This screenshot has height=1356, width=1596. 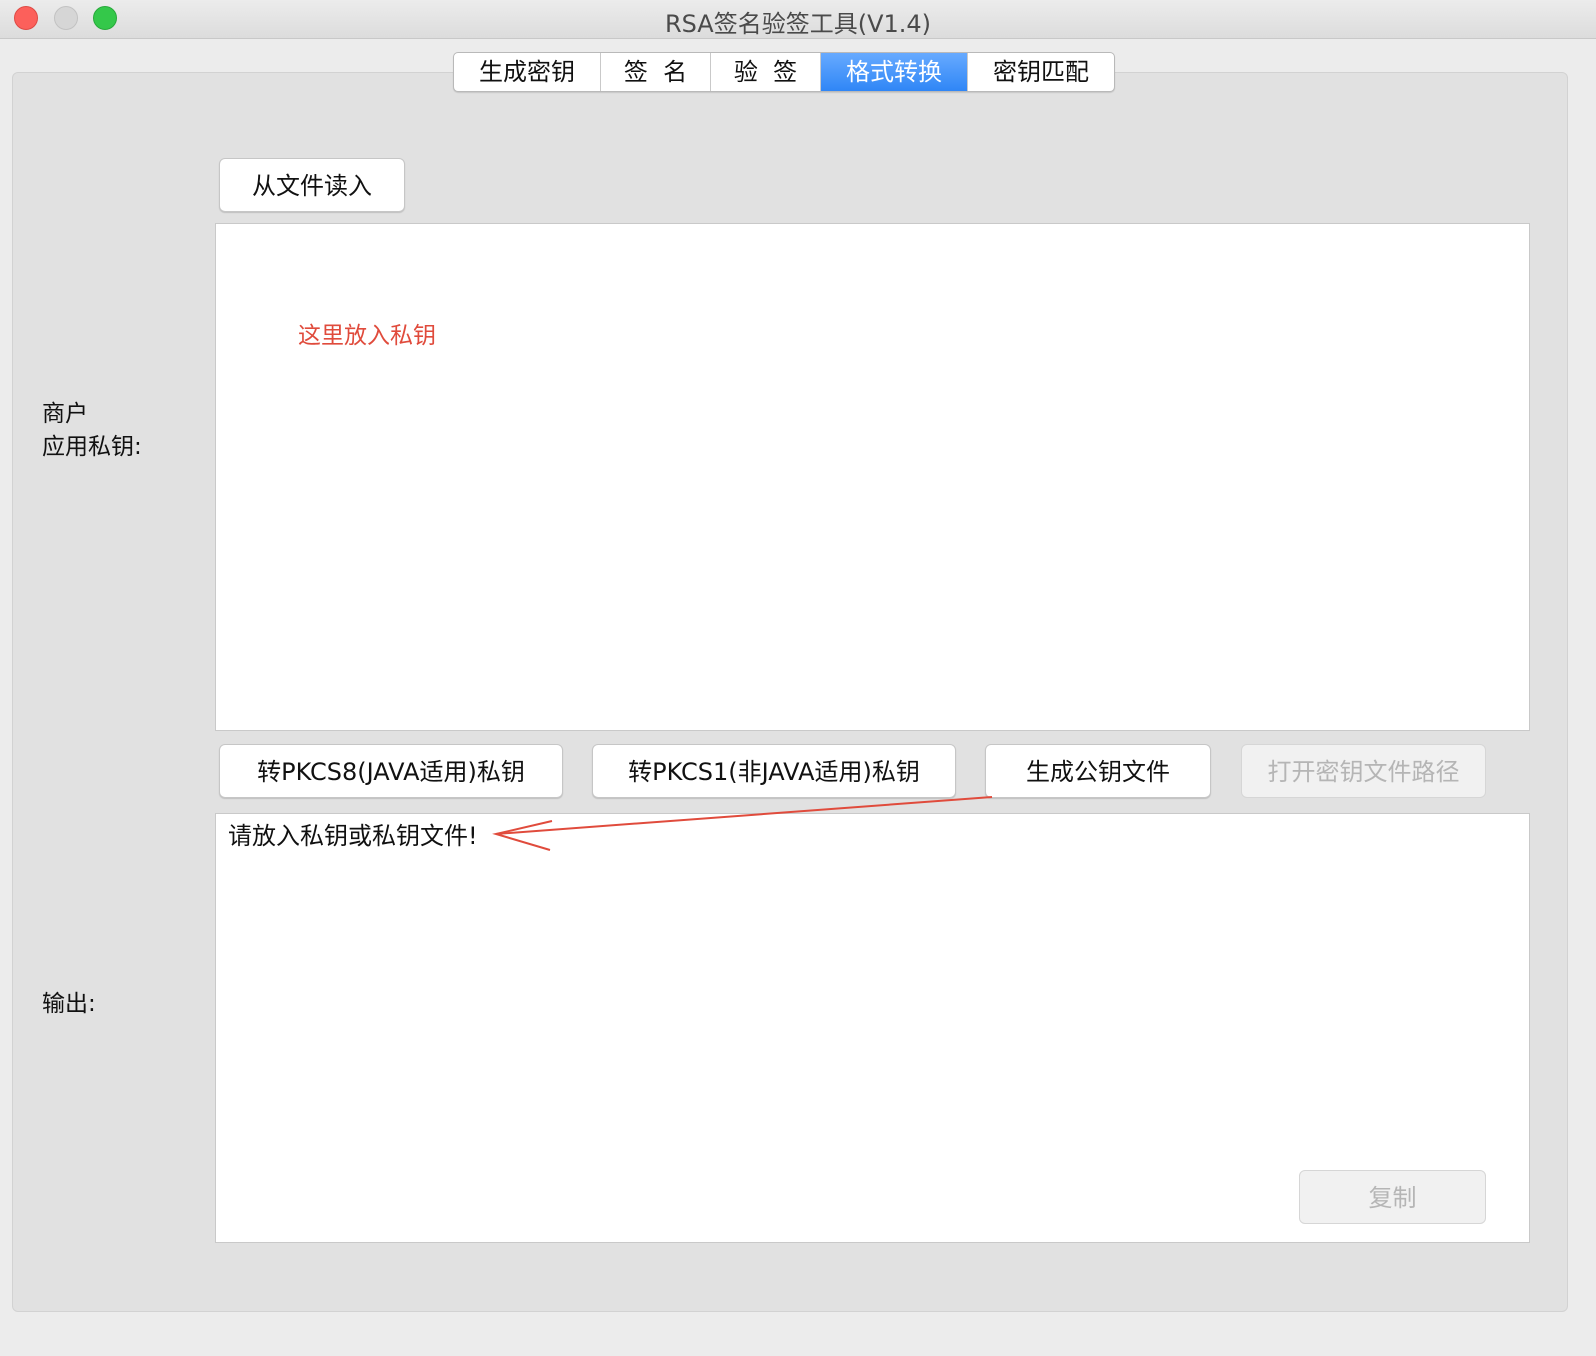 What do you see at coordinates (894, 72) in the screenshot?
I see `tab-format-convert: 格式转换` at bounding box center [894, 72].